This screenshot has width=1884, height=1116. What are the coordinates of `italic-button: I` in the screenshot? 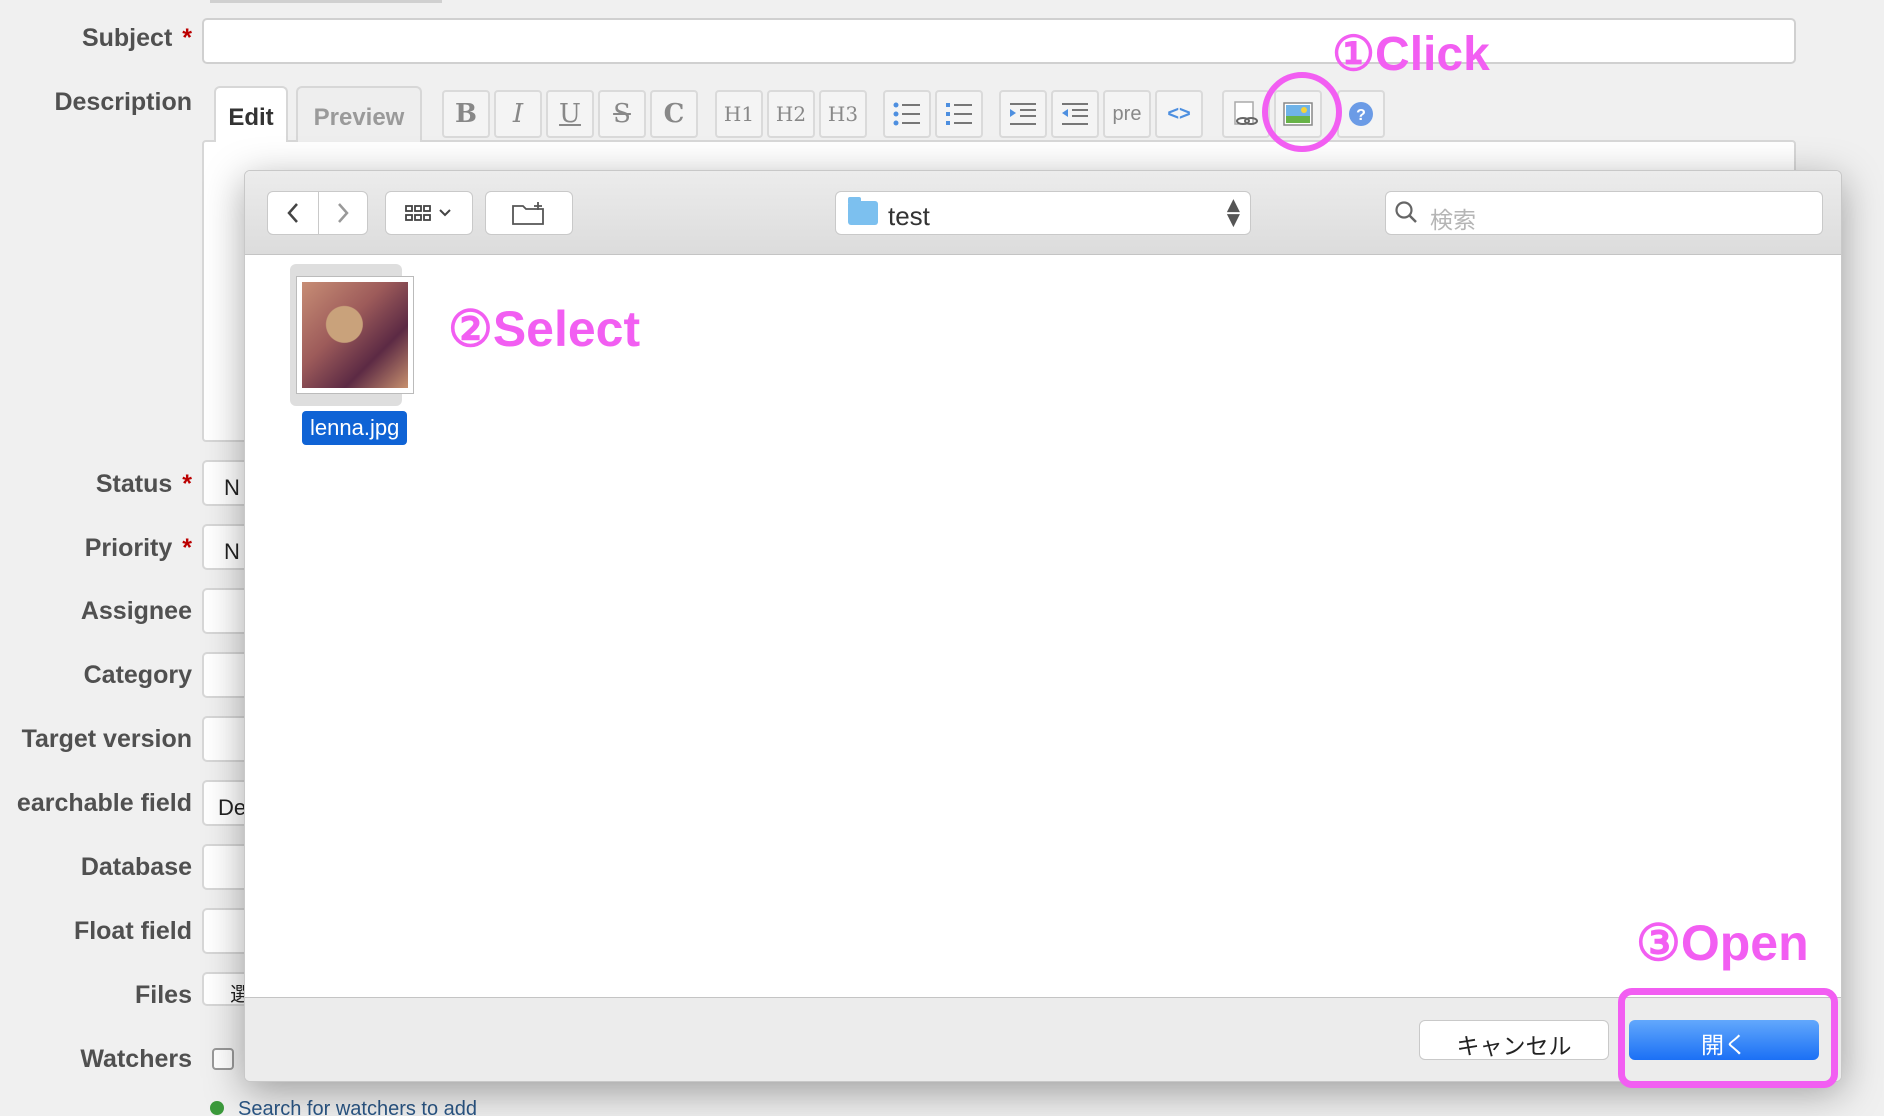 It's located at (518, 114).